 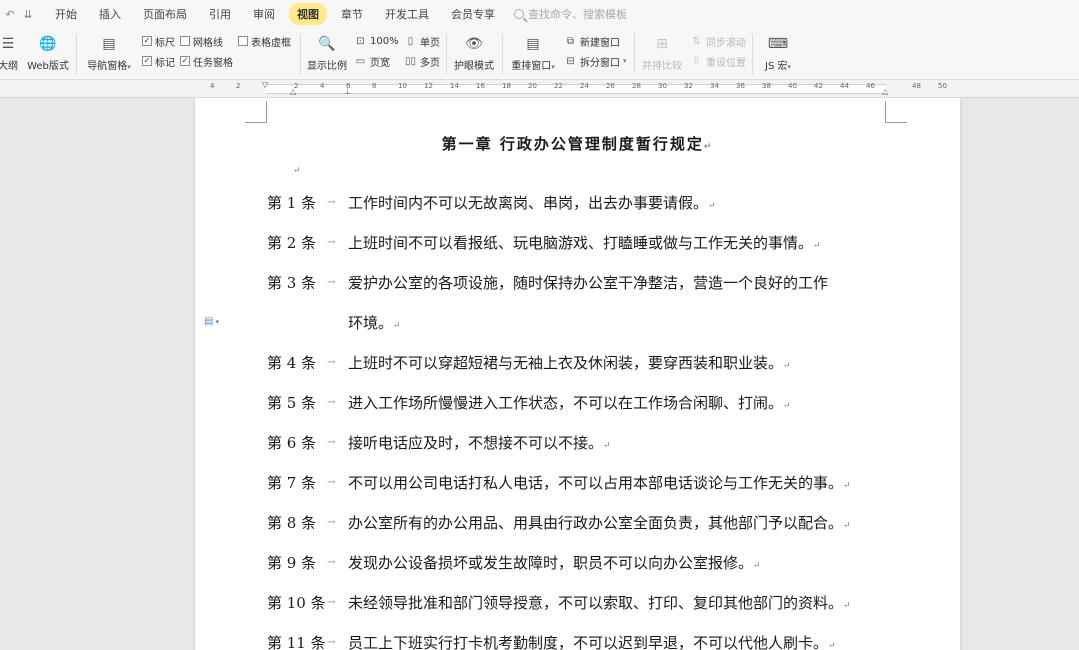 I want to click on new-window-button: ⧉ 新建窗口, so click(x=592, y=41).